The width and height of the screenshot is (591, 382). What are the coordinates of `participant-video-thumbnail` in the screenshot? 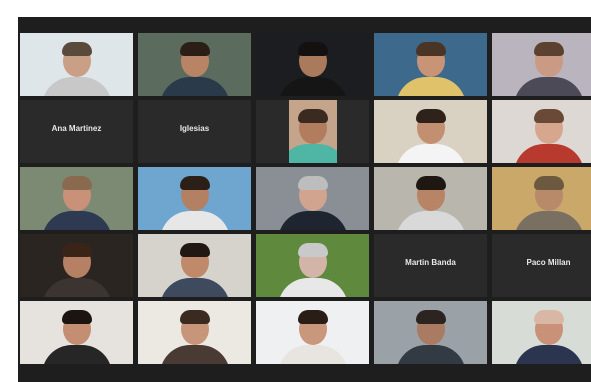 It's located at (313, 131).